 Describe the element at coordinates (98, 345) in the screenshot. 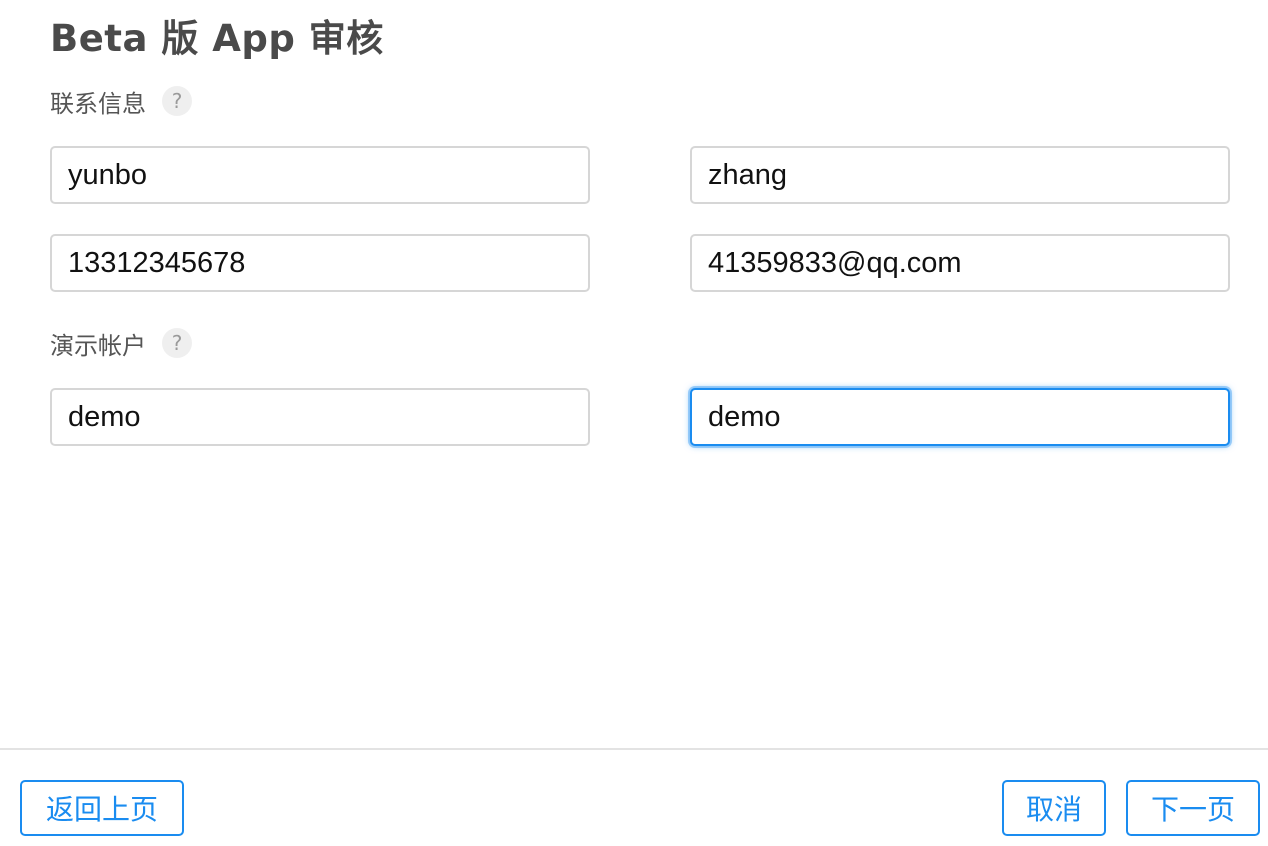

I see `demo-account-label: 演示帐户` at that location.